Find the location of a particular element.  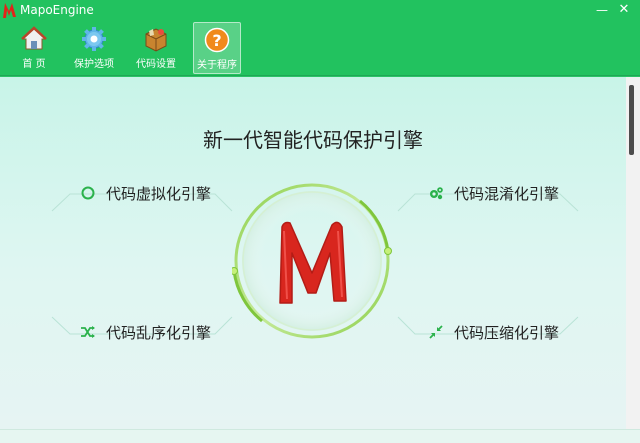

gear-icon is located at coordinates (94, 39).